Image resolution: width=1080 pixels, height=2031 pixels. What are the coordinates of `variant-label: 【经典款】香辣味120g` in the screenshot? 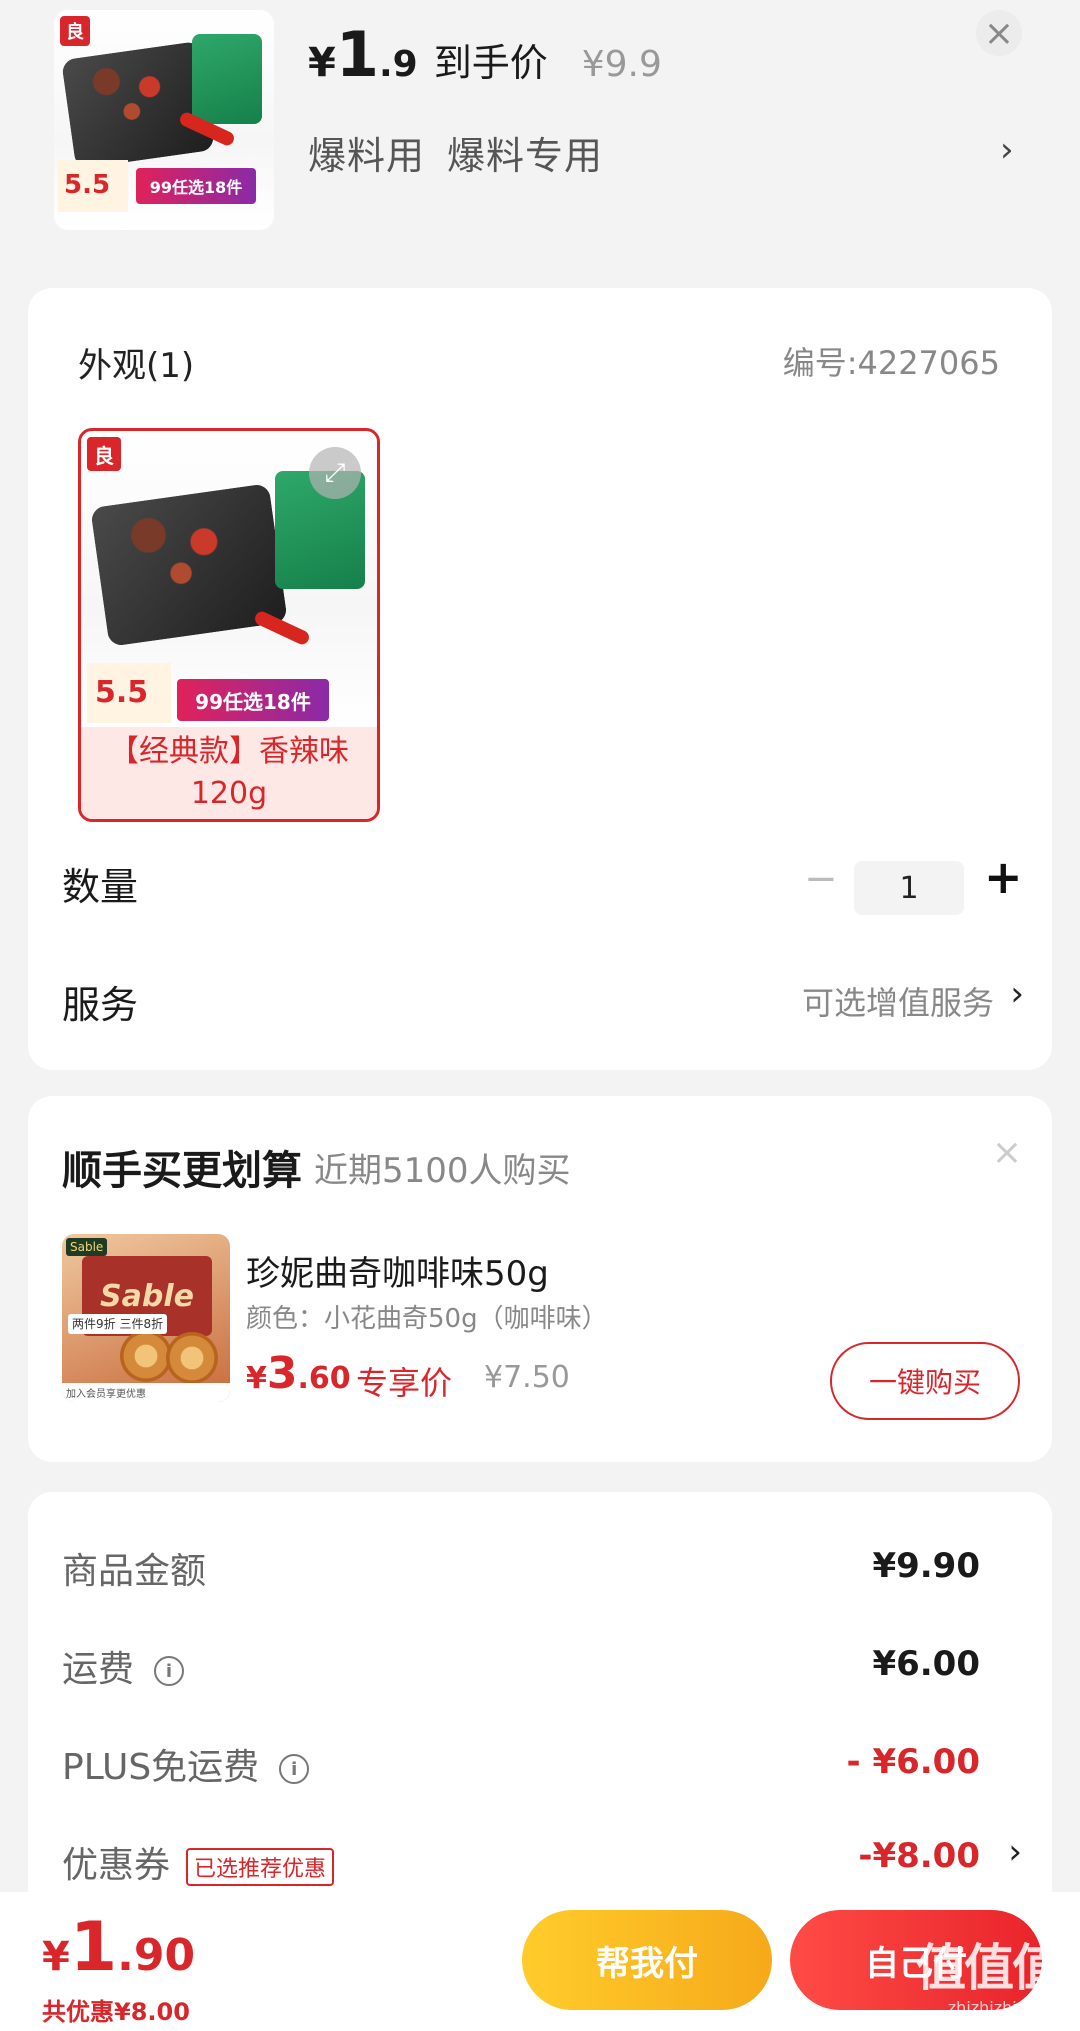 It's located at (229, 773).